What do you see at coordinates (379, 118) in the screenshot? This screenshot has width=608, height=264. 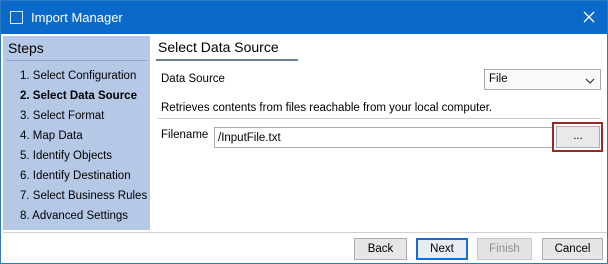 I see `description-divider` at bounding box center [379, 118].